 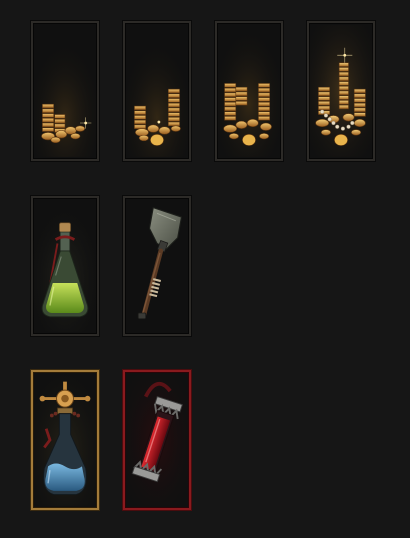 I want to click on inventory-slot-shovel, so click(x=157, y=266).